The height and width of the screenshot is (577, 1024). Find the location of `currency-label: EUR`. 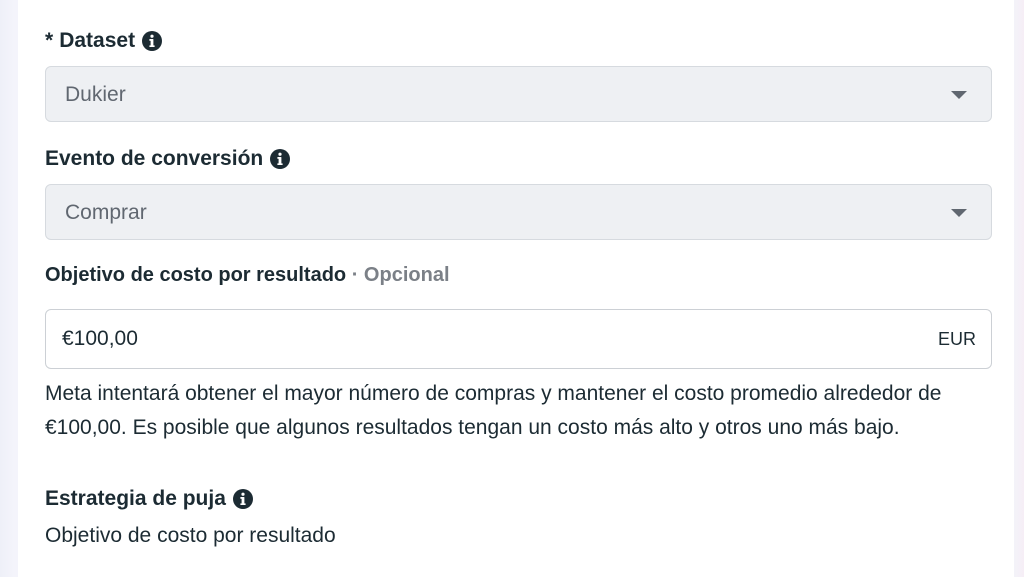

currency-label: EUR is located at coordinates (956, 339).